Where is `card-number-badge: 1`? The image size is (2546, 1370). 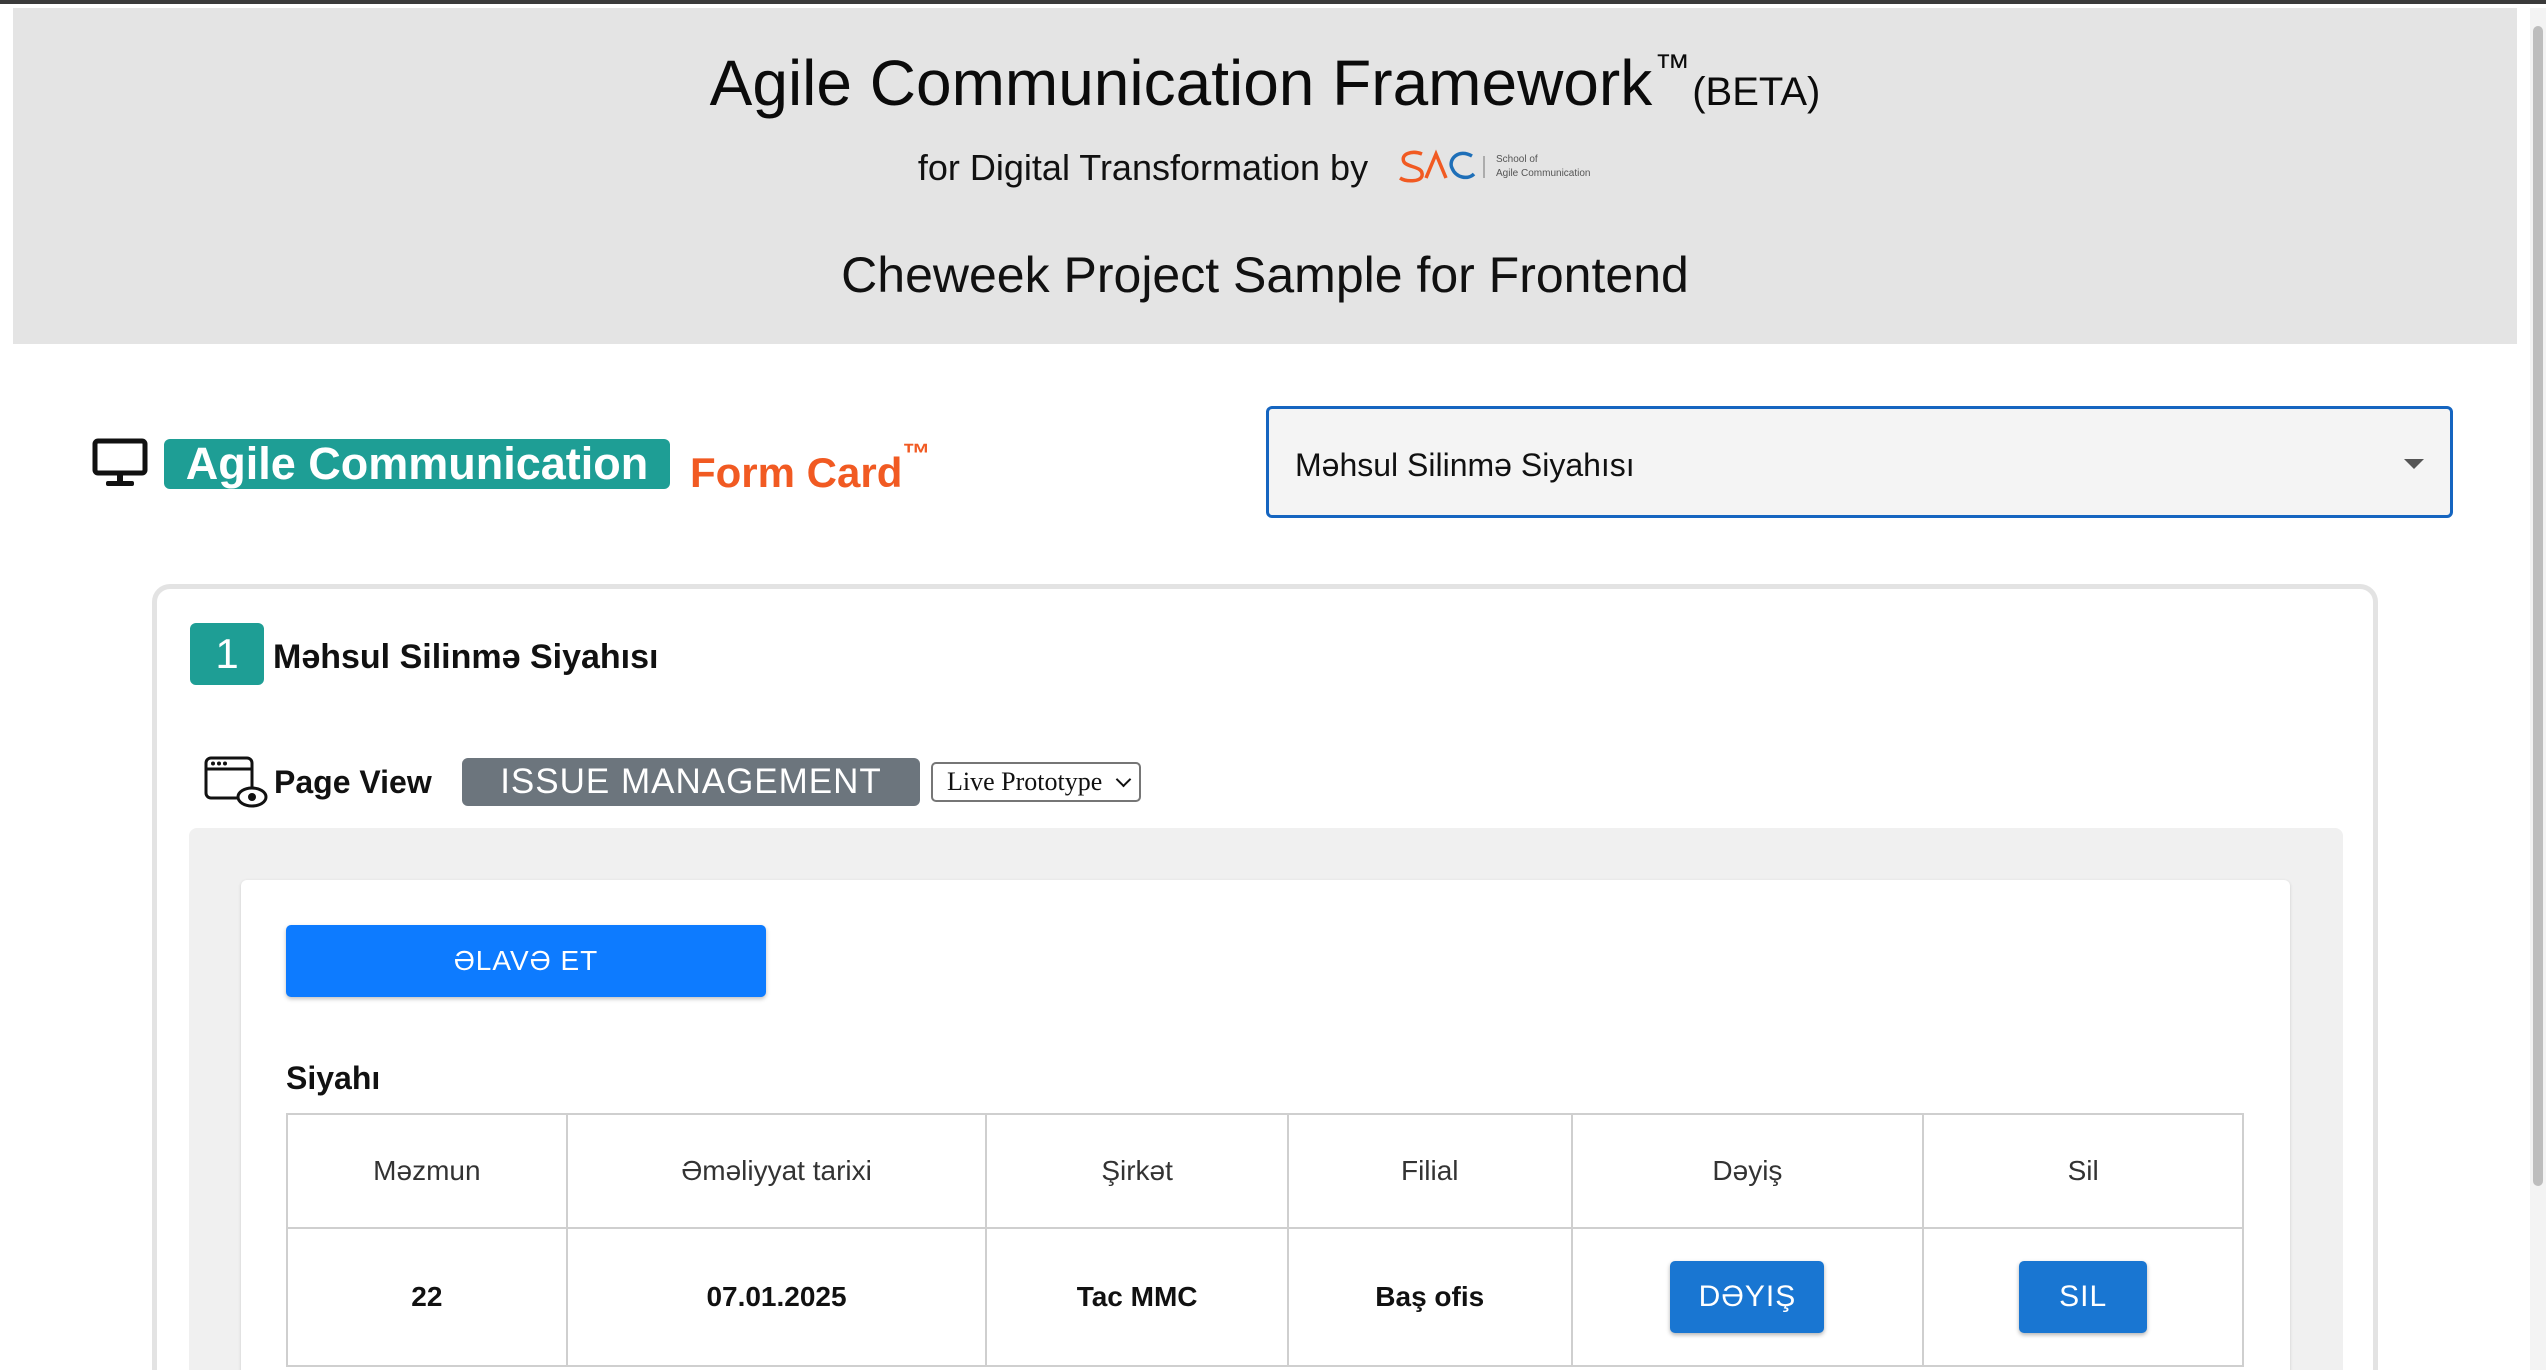 card-number-badge: 1 is located at coordinates (227, 654).